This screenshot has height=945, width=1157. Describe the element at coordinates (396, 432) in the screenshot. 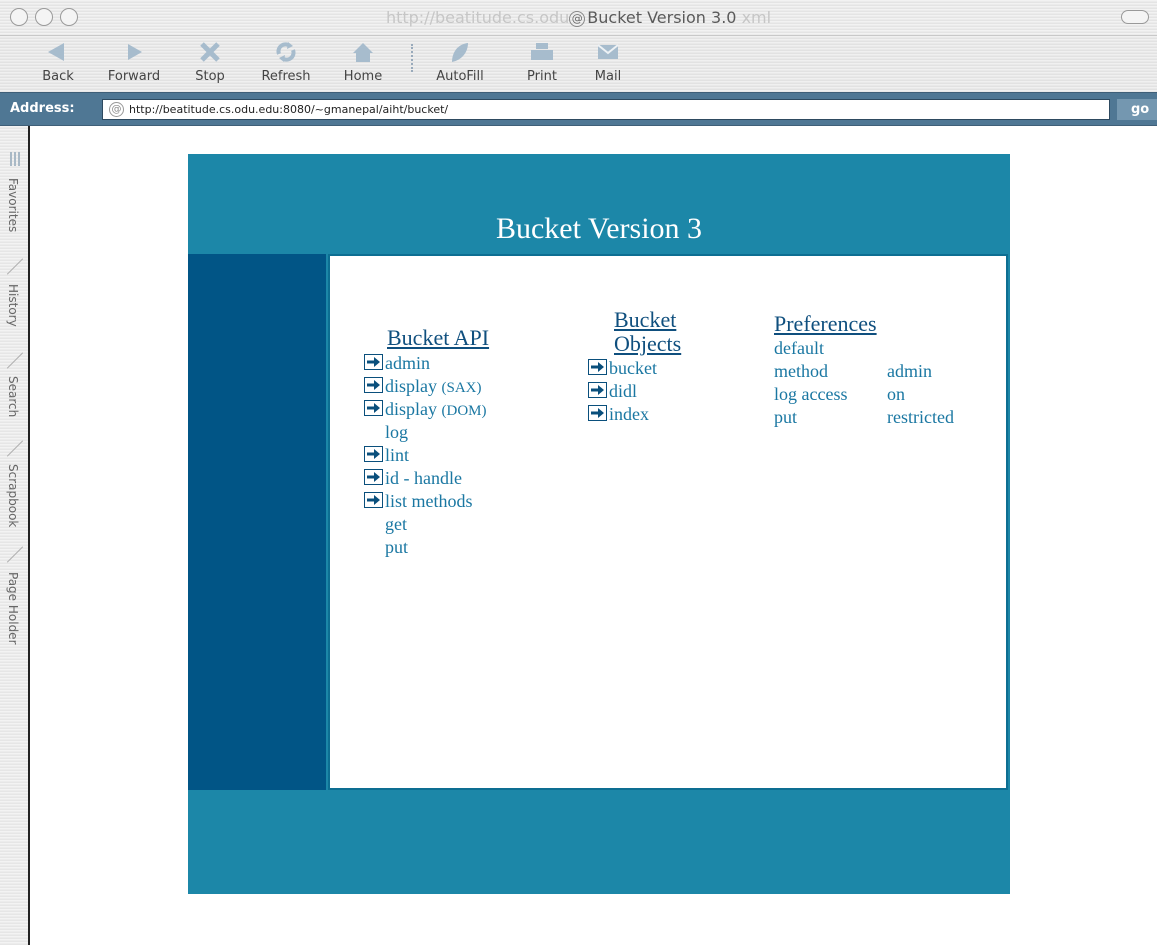

I see `api-item-label: log` at that location.